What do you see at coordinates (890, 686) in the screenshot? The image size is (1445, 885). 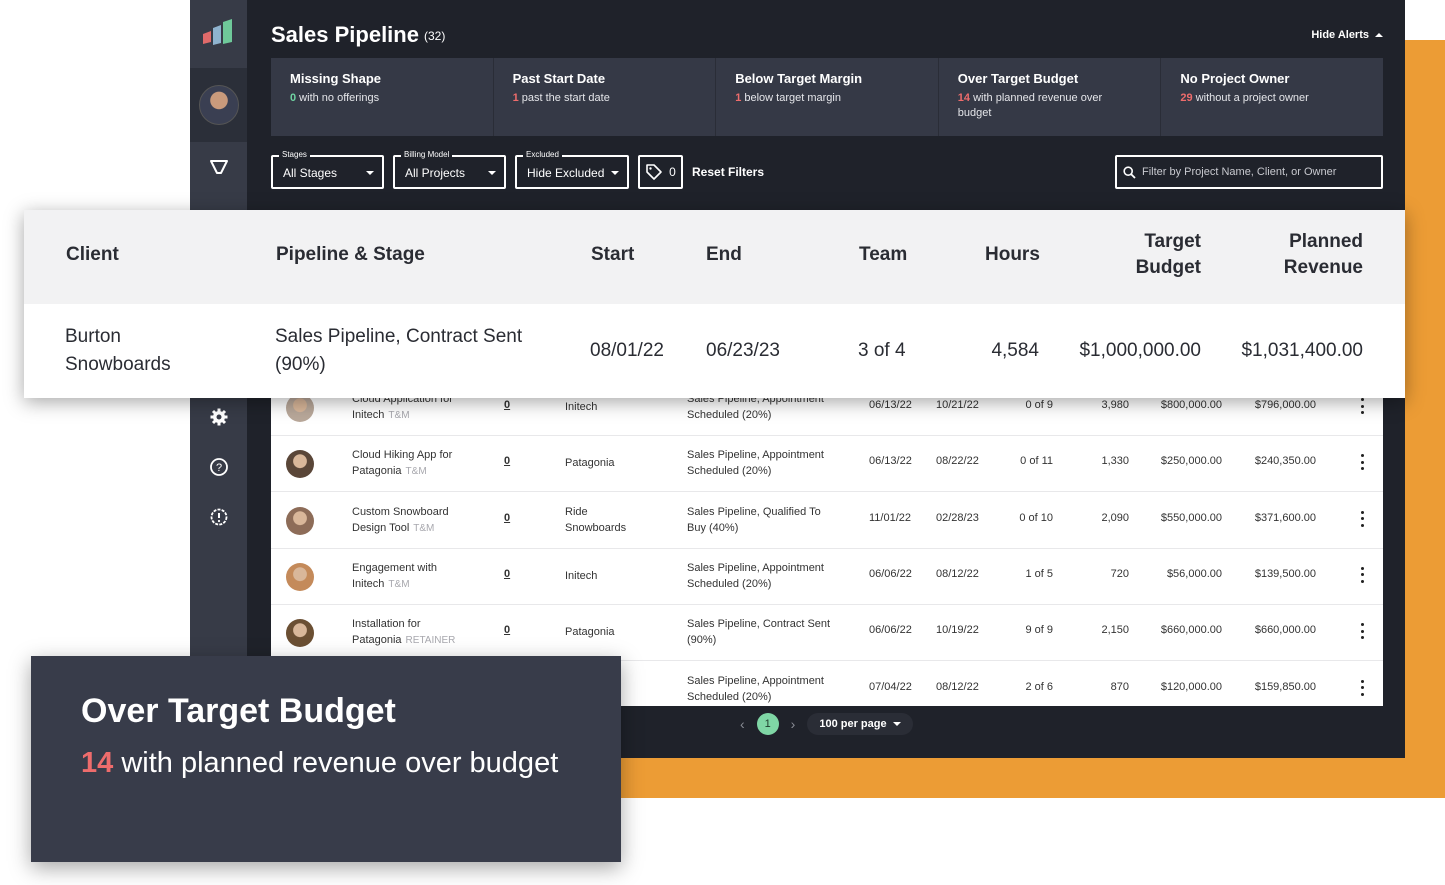 I see `start-date: 07/04/22` at bounding box center [890, 686].